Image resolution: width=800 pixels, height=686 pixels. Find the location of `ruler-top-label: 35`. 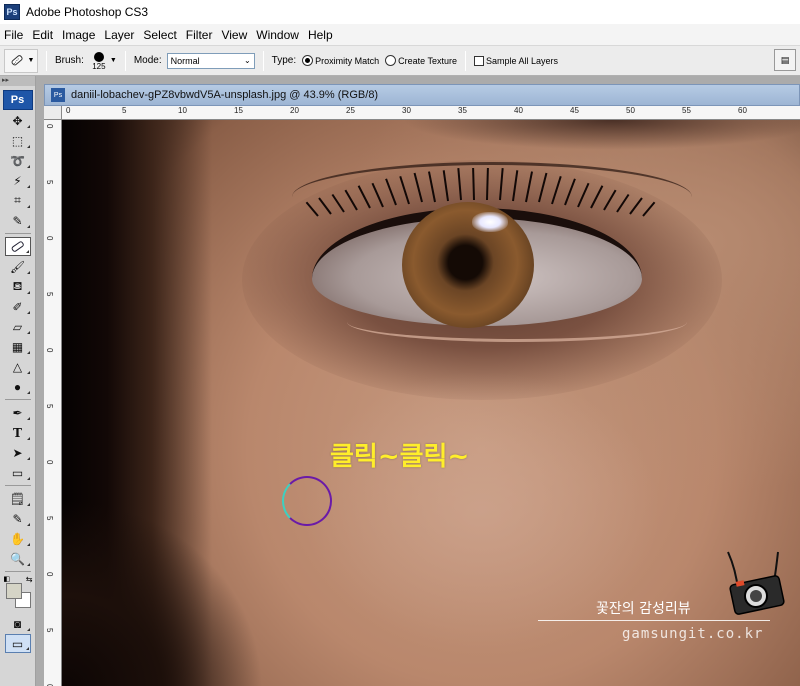

ruler-top-label: 35 is located at coordinates (462, 110).